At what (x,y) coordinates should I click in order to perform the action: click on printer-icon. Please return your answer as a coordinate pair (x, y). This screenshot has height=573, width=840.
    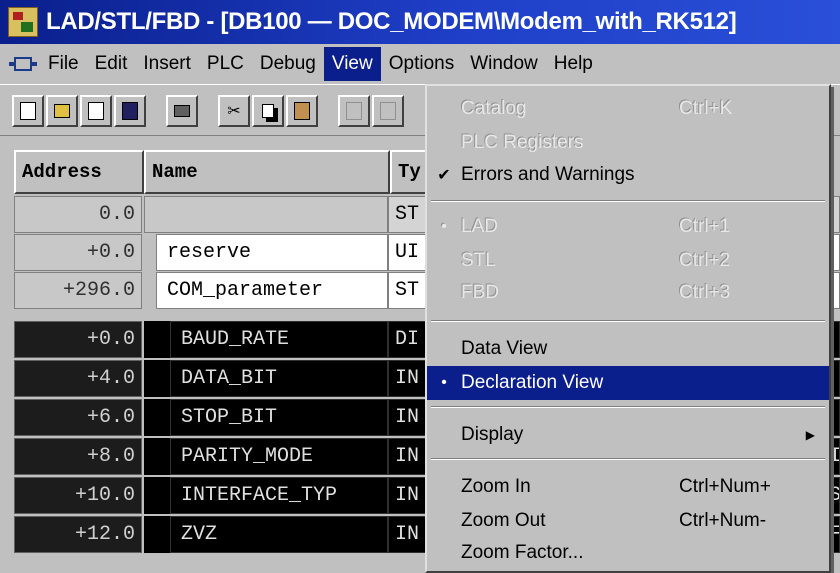
    Looking at the image, I should click on (182, 111).